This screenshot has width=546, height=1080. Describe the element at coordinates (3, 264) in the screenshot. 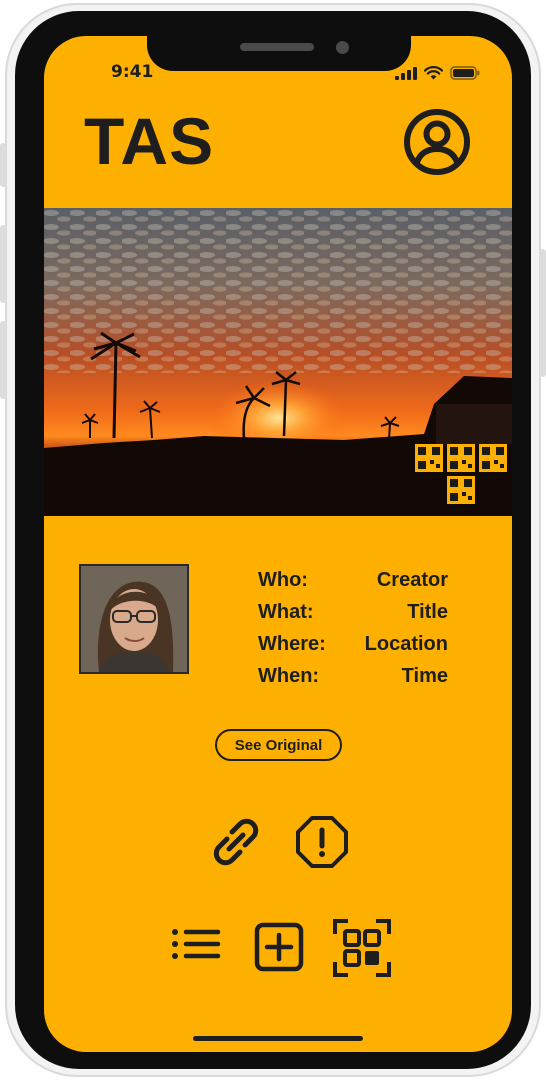

I see `volume-up-button` at that location.